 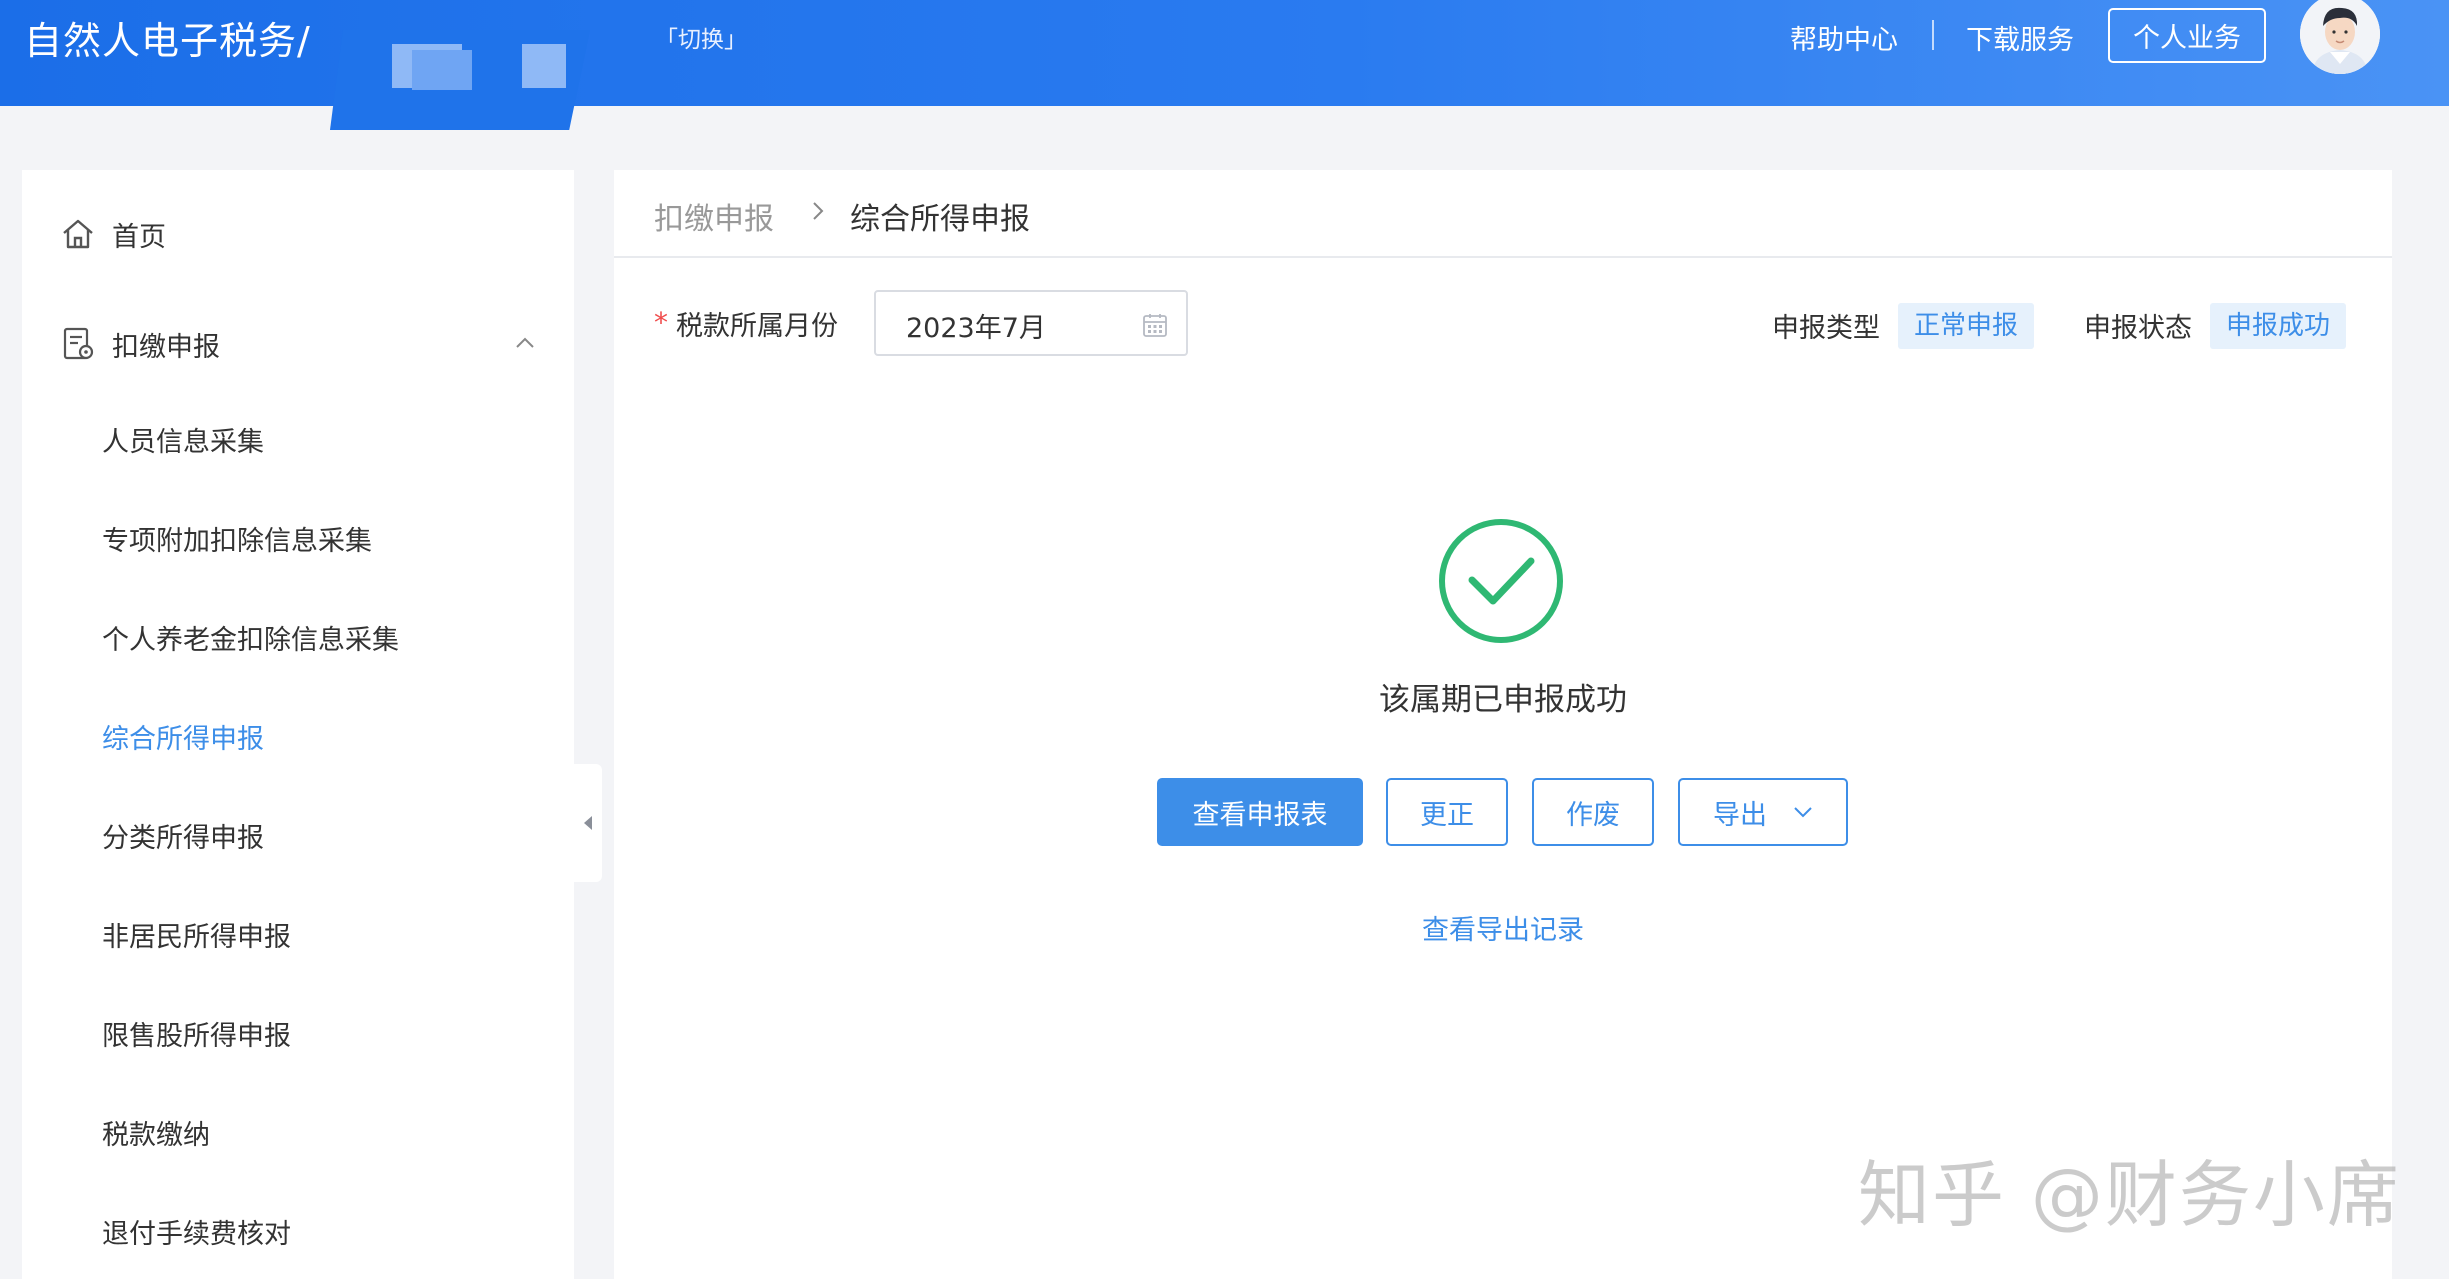 I want to click on export-dropdown-button: 导出, so click(x=1763, y=812).